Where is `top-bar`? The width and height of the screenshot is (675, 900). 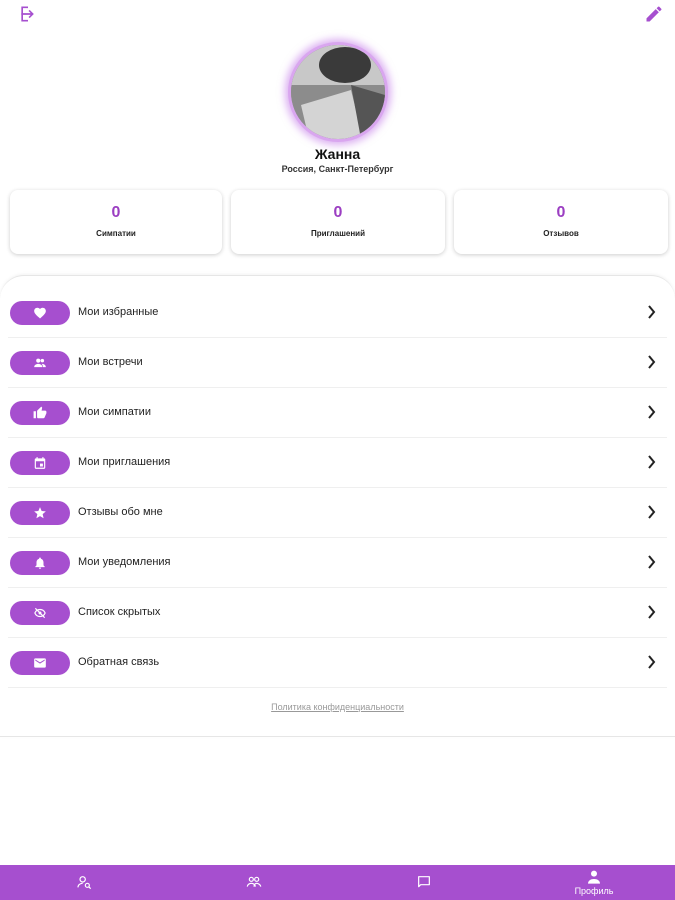 top-bar is located at coordinates (337, 14).